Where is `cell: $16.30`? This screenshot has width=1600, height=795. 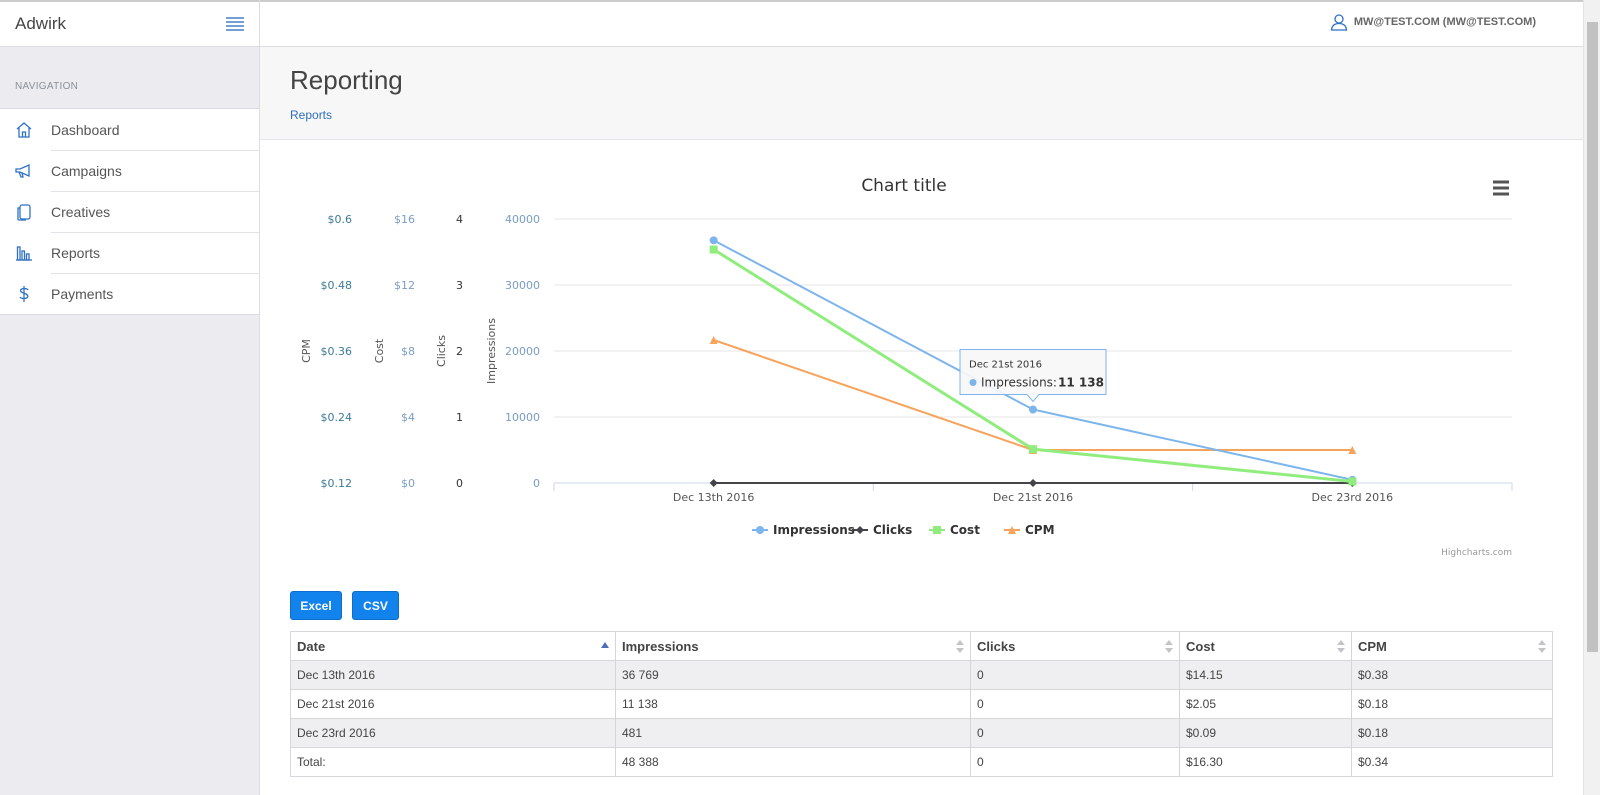 cell: $16.30 is located at coordinates (1265, 762).